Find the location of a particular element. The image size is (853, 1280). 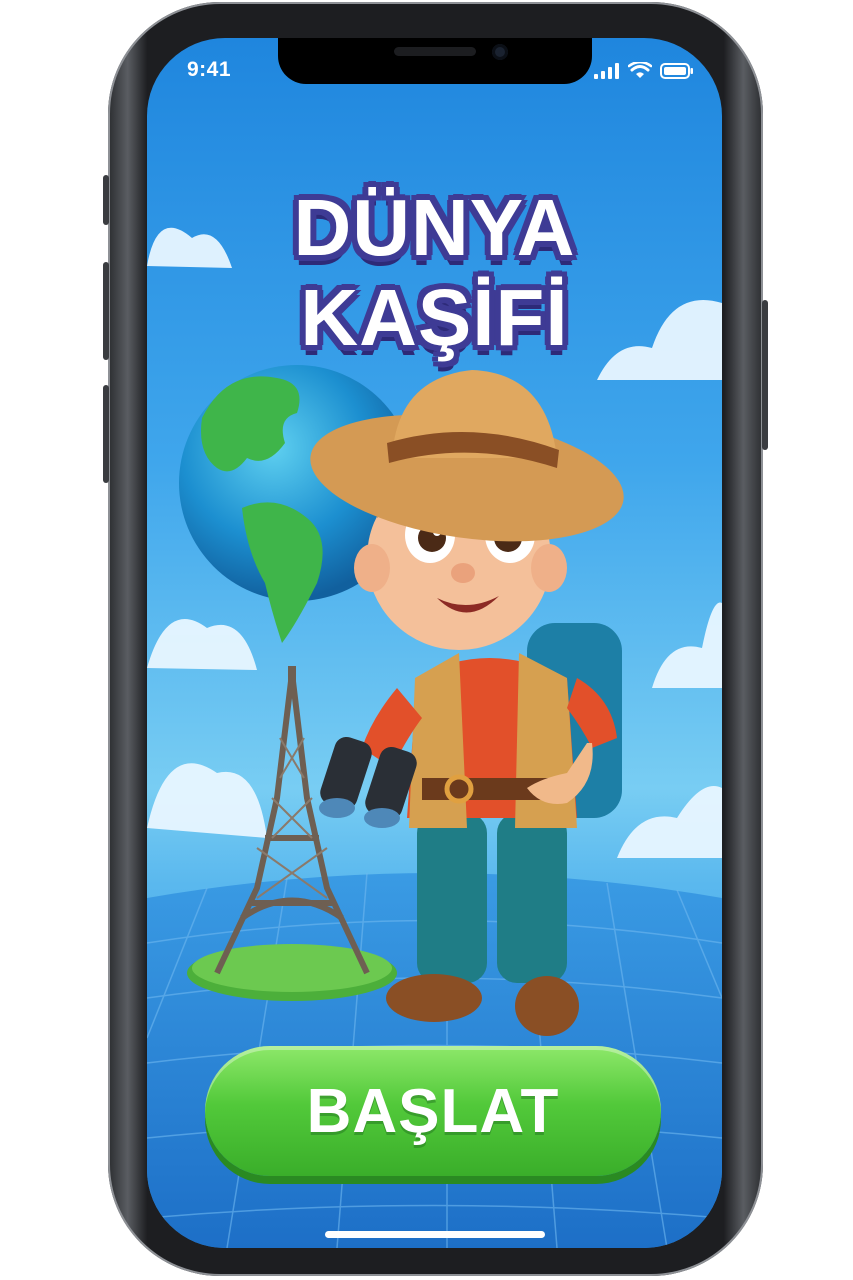

phone-power-button is located at coordinates (765, 375).